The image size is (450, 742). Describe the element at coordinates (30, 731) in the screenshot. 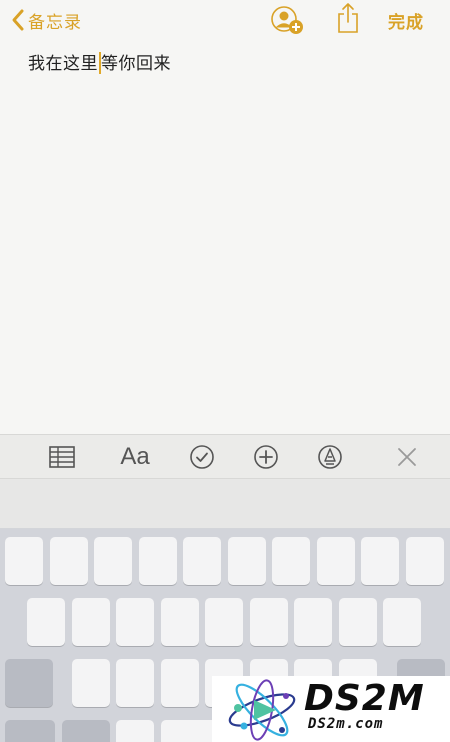

I see `numbers-key` at that location.